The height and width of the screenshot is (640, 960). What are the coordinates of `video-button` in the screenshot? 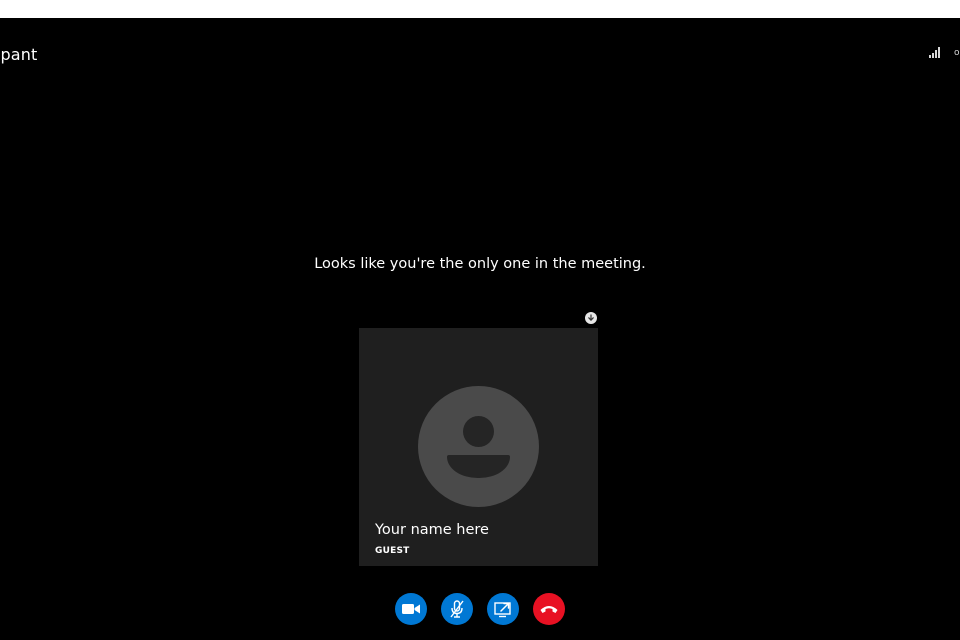 It's located at (411, 609).